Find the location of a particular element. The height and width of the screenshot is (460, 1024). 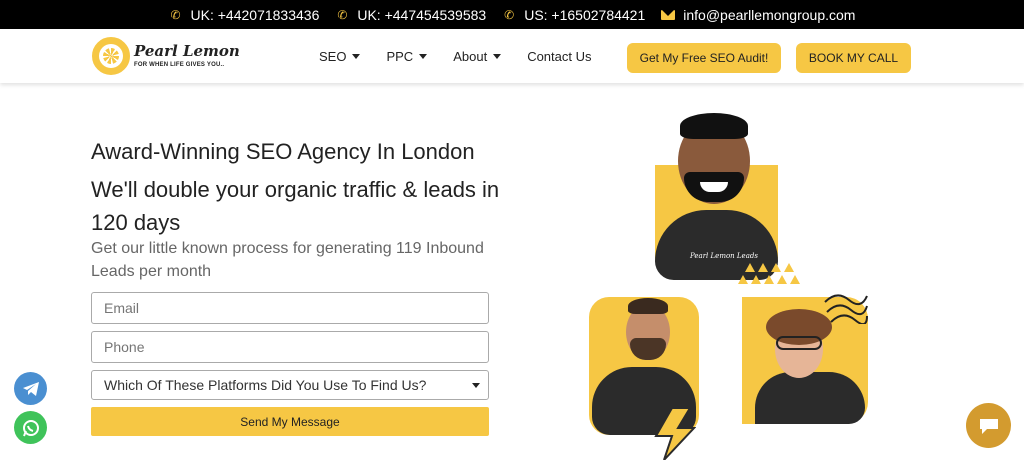

mail-icon is located at coordinates (668, 14).